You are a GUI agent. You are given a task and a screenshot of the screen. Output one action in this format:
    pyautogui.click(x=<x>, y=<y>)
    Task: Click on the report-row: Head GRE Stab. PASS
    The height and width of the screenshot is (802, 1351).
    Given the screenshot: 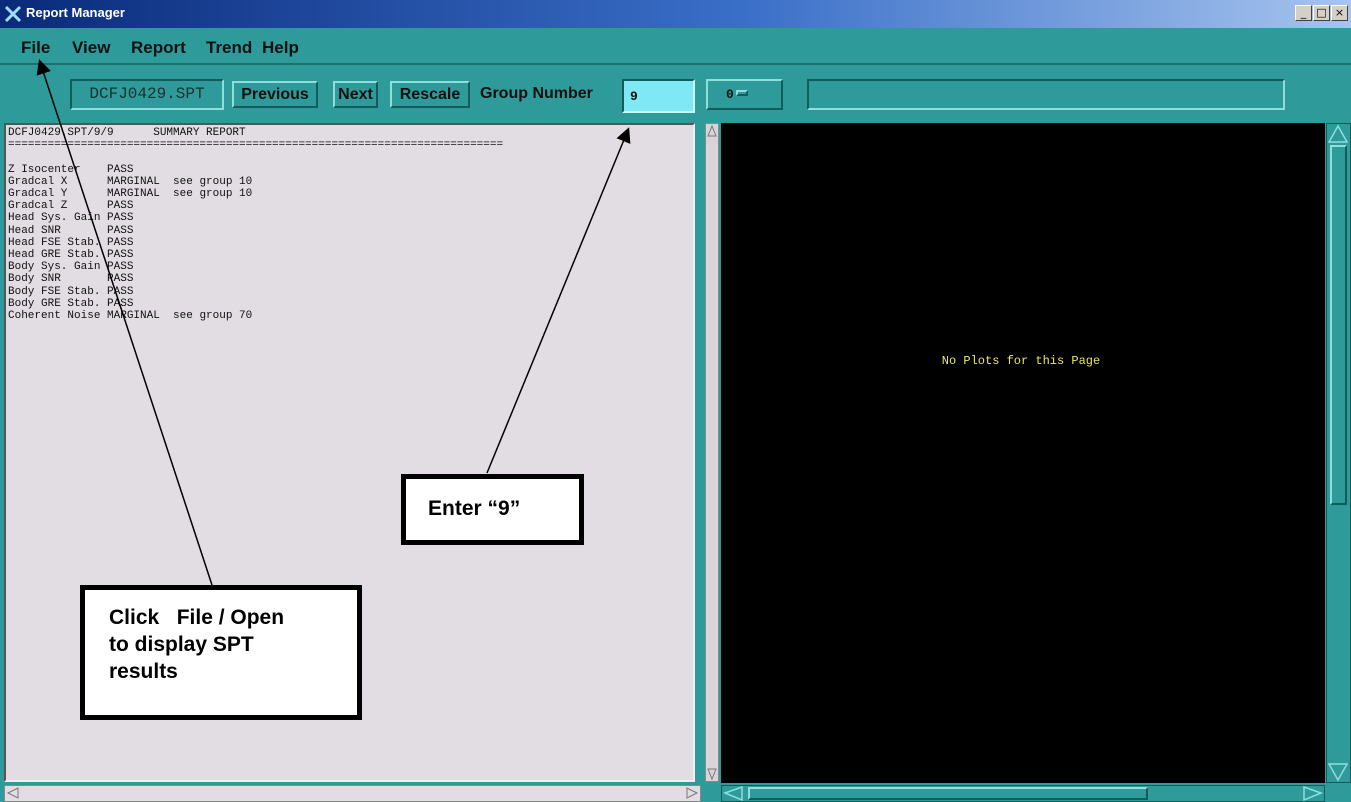 What is the action you would take?
    pyautogui.click(x=90, y=255)
    